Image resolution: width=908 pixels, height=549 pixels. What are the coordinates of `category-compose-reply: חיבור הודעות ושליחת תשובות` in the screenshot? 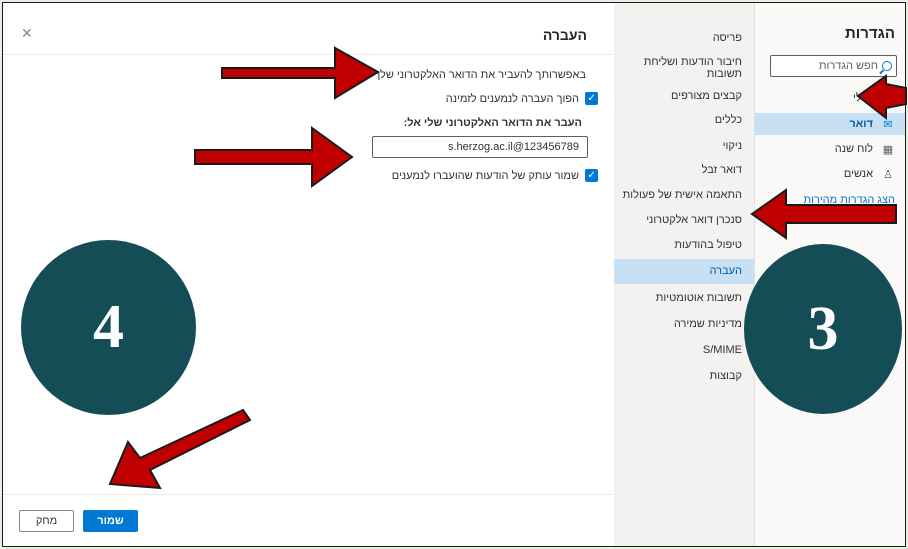 It's located at (684, 68).